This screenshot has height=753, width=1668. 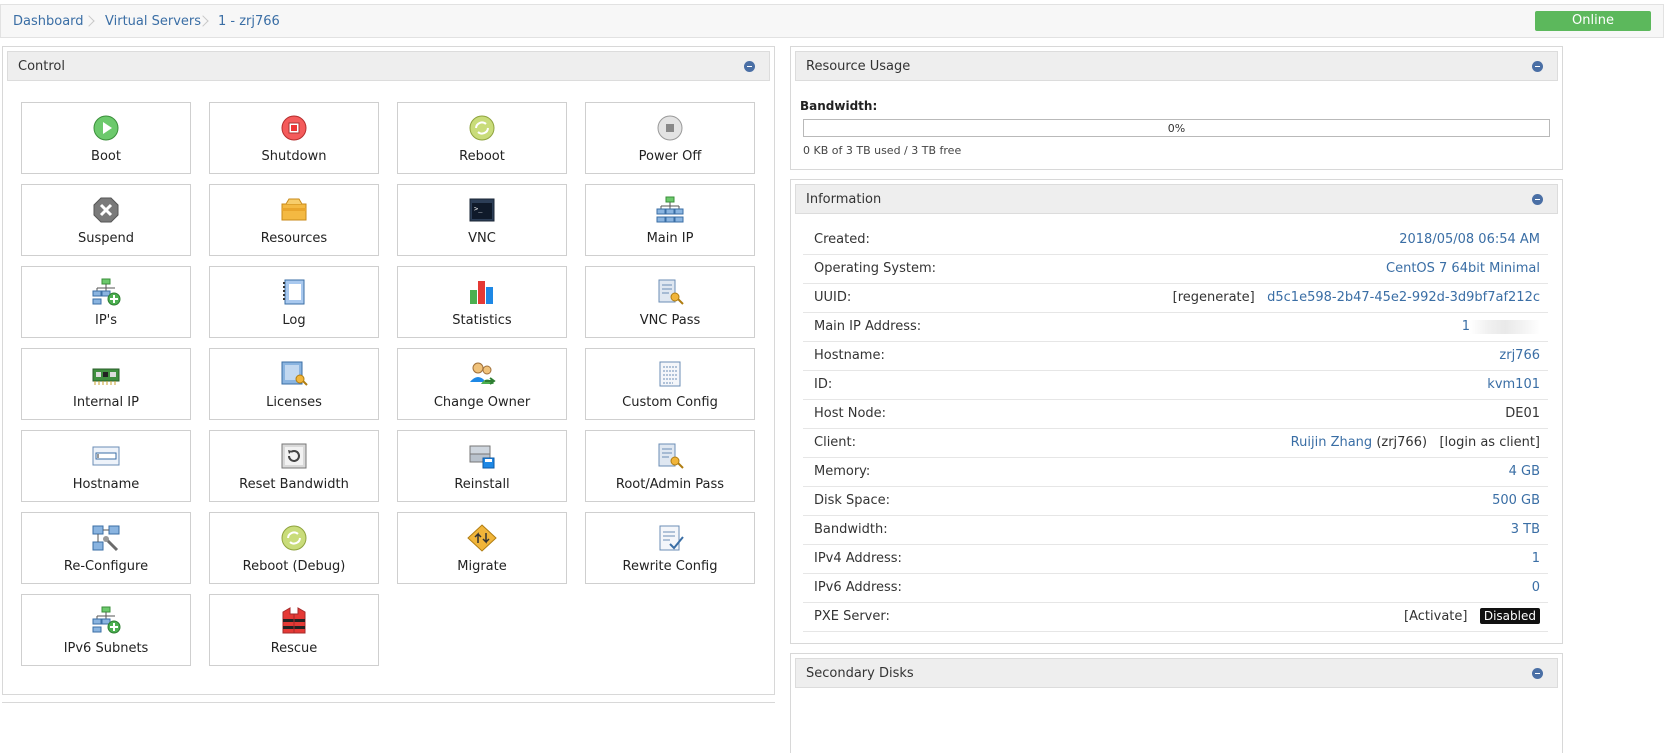 What do you see at coordinates (294, 128) in the screenshot?
I see `stop-icon` at bounding box center [294, 128].